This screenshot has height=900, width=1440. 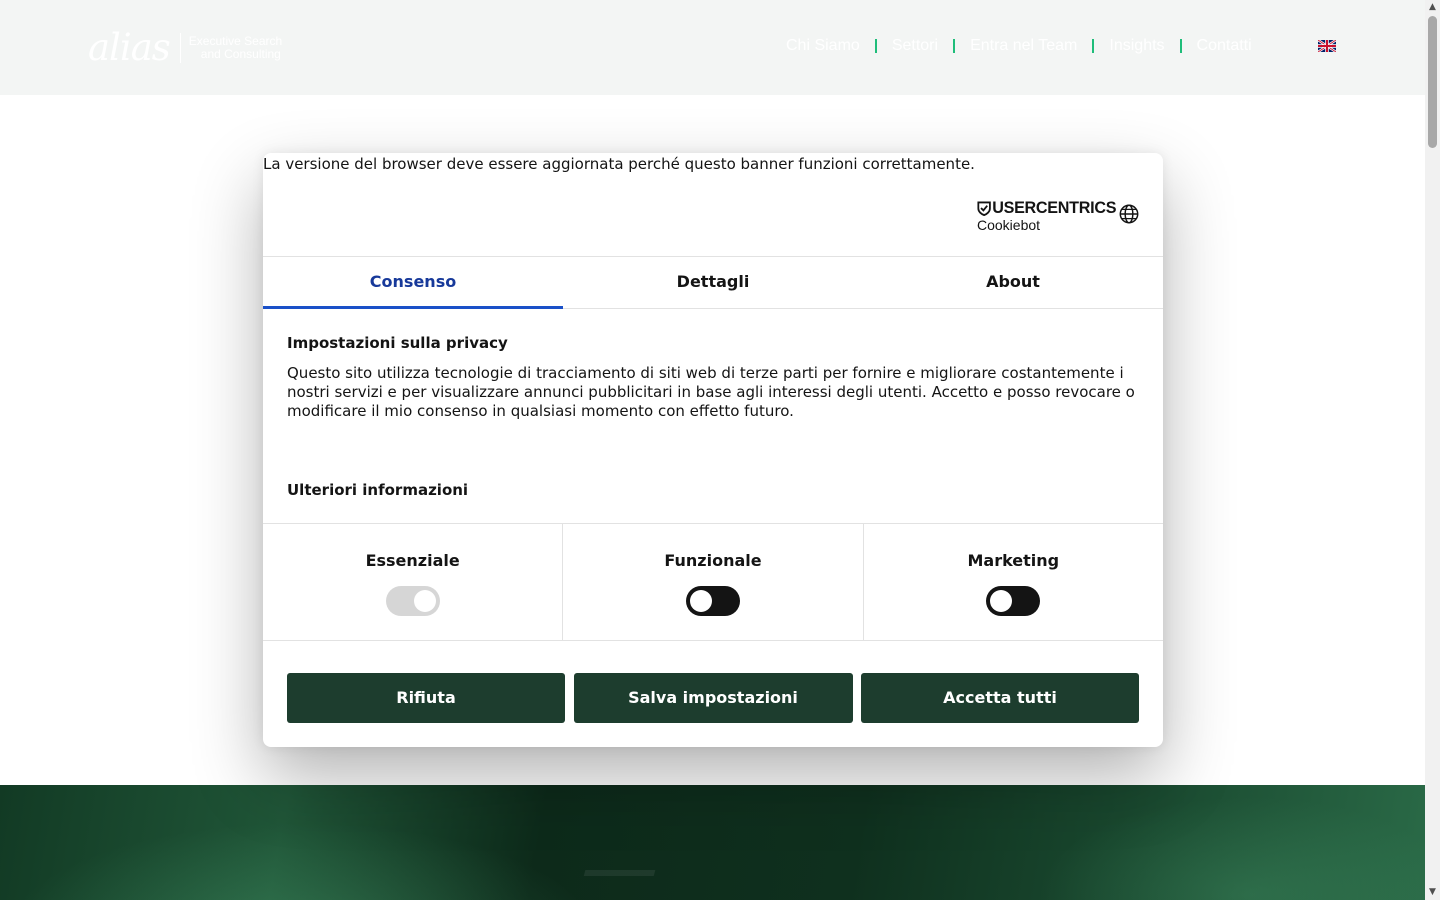 I want to click on shield-check-icon, so click(x=984, y=208).